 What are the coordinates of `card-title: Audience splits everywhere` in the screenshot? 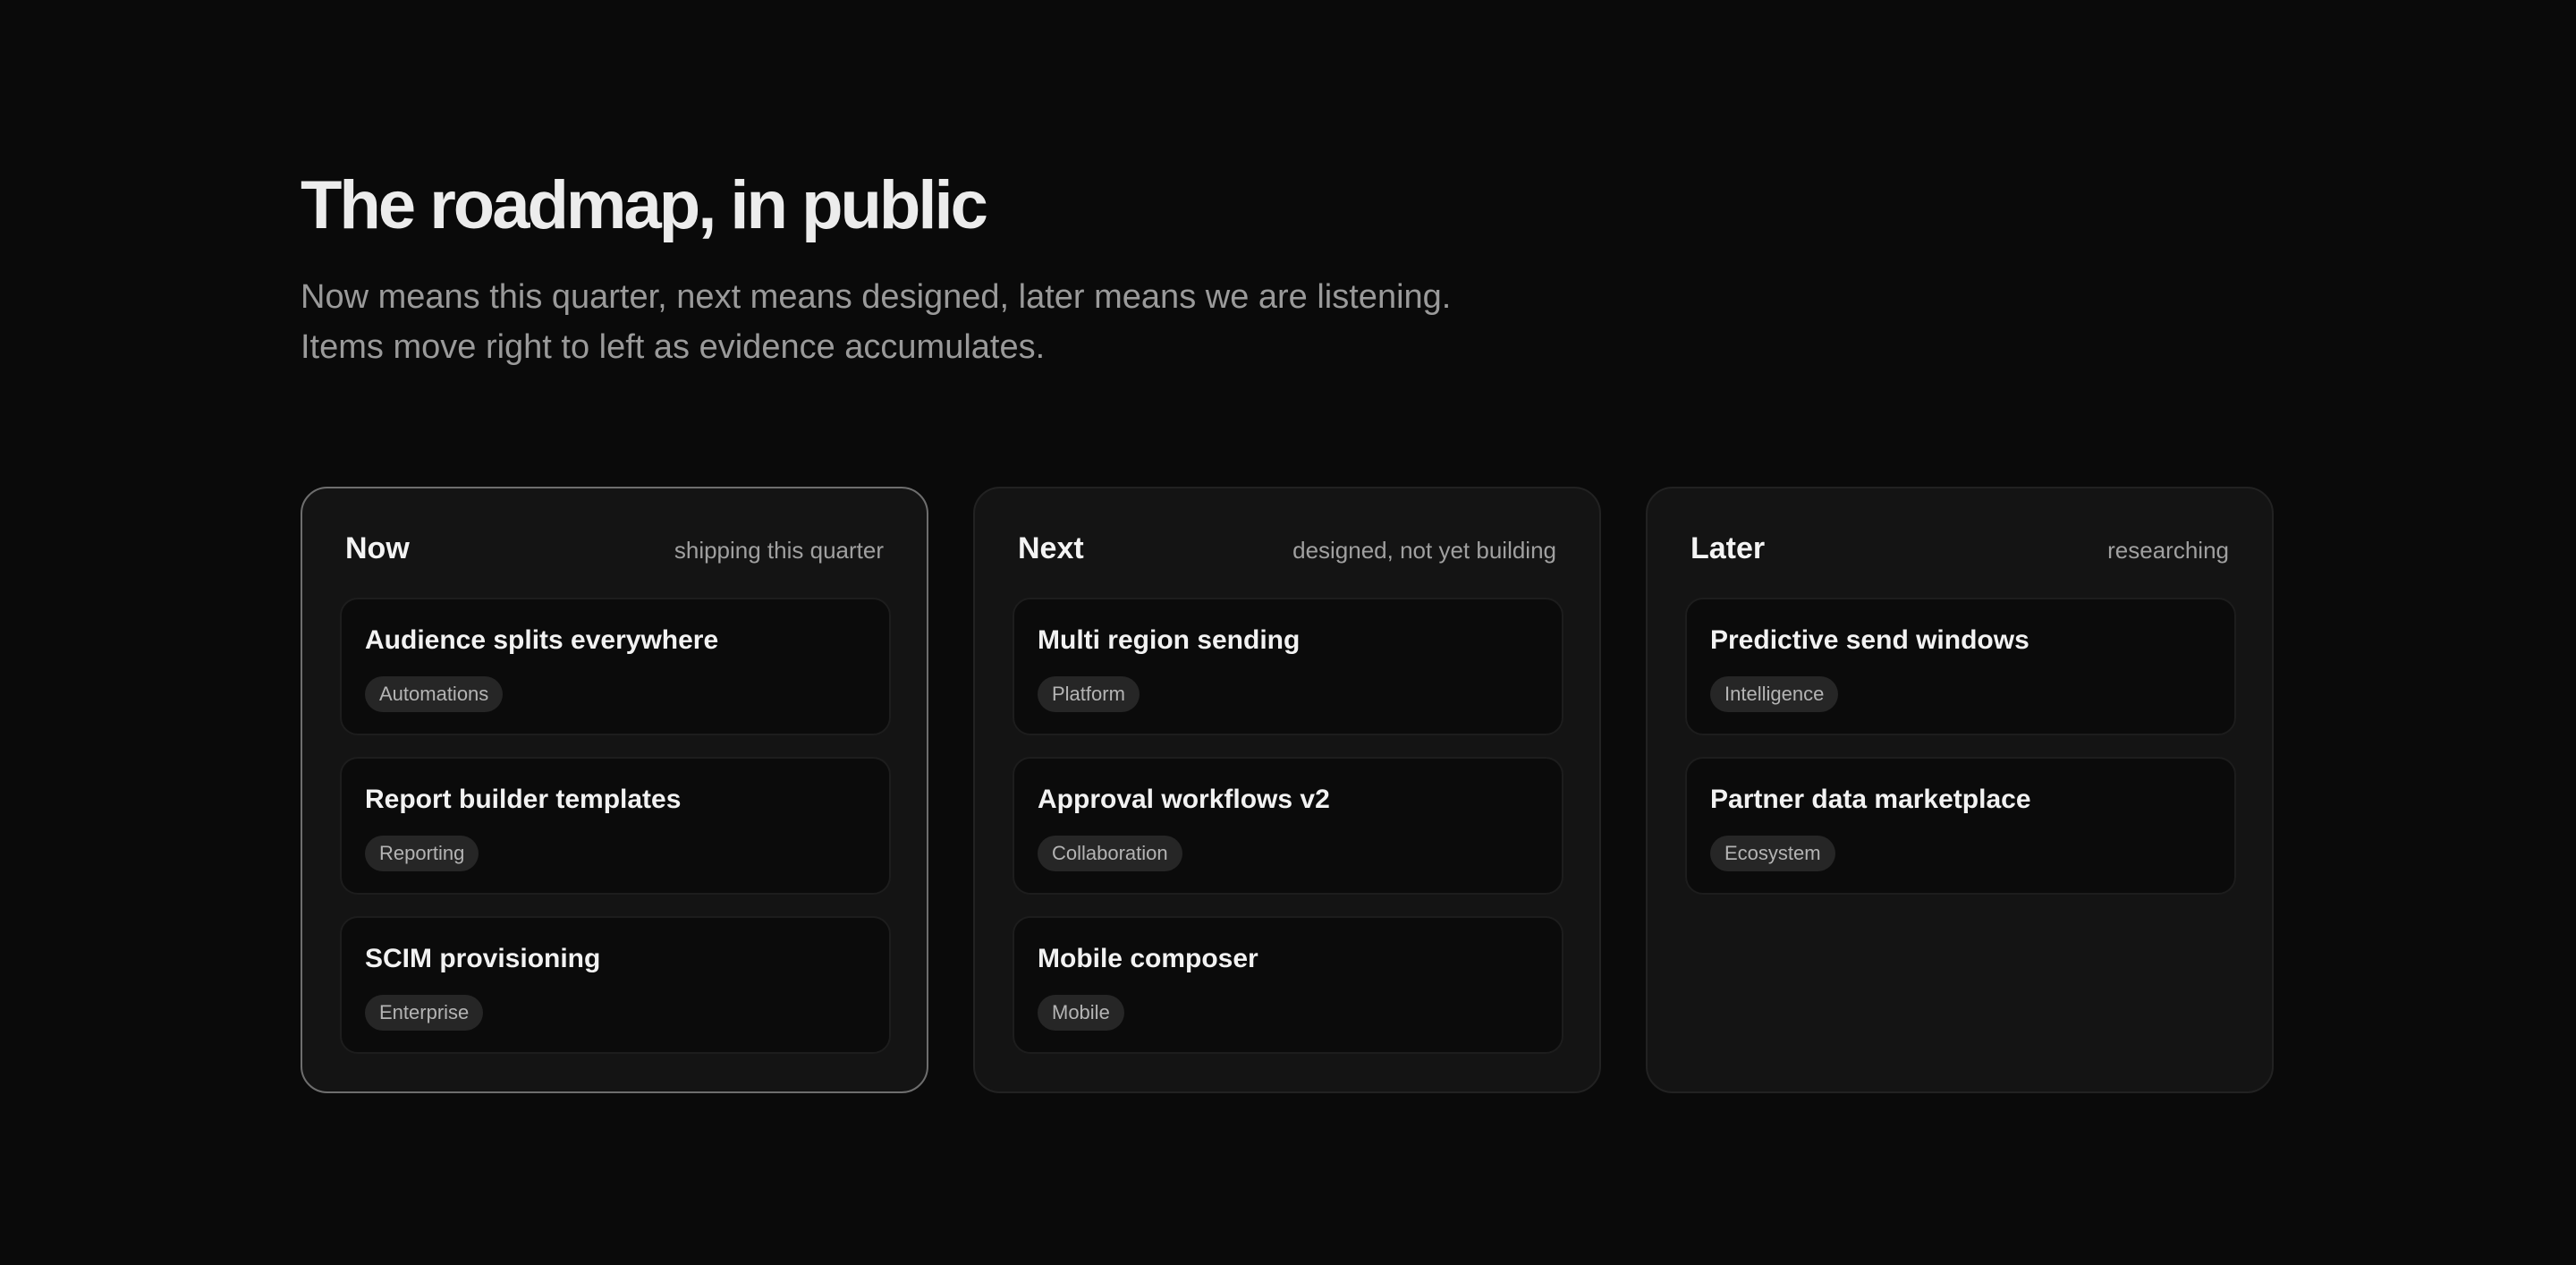 It's located at (542, 640).